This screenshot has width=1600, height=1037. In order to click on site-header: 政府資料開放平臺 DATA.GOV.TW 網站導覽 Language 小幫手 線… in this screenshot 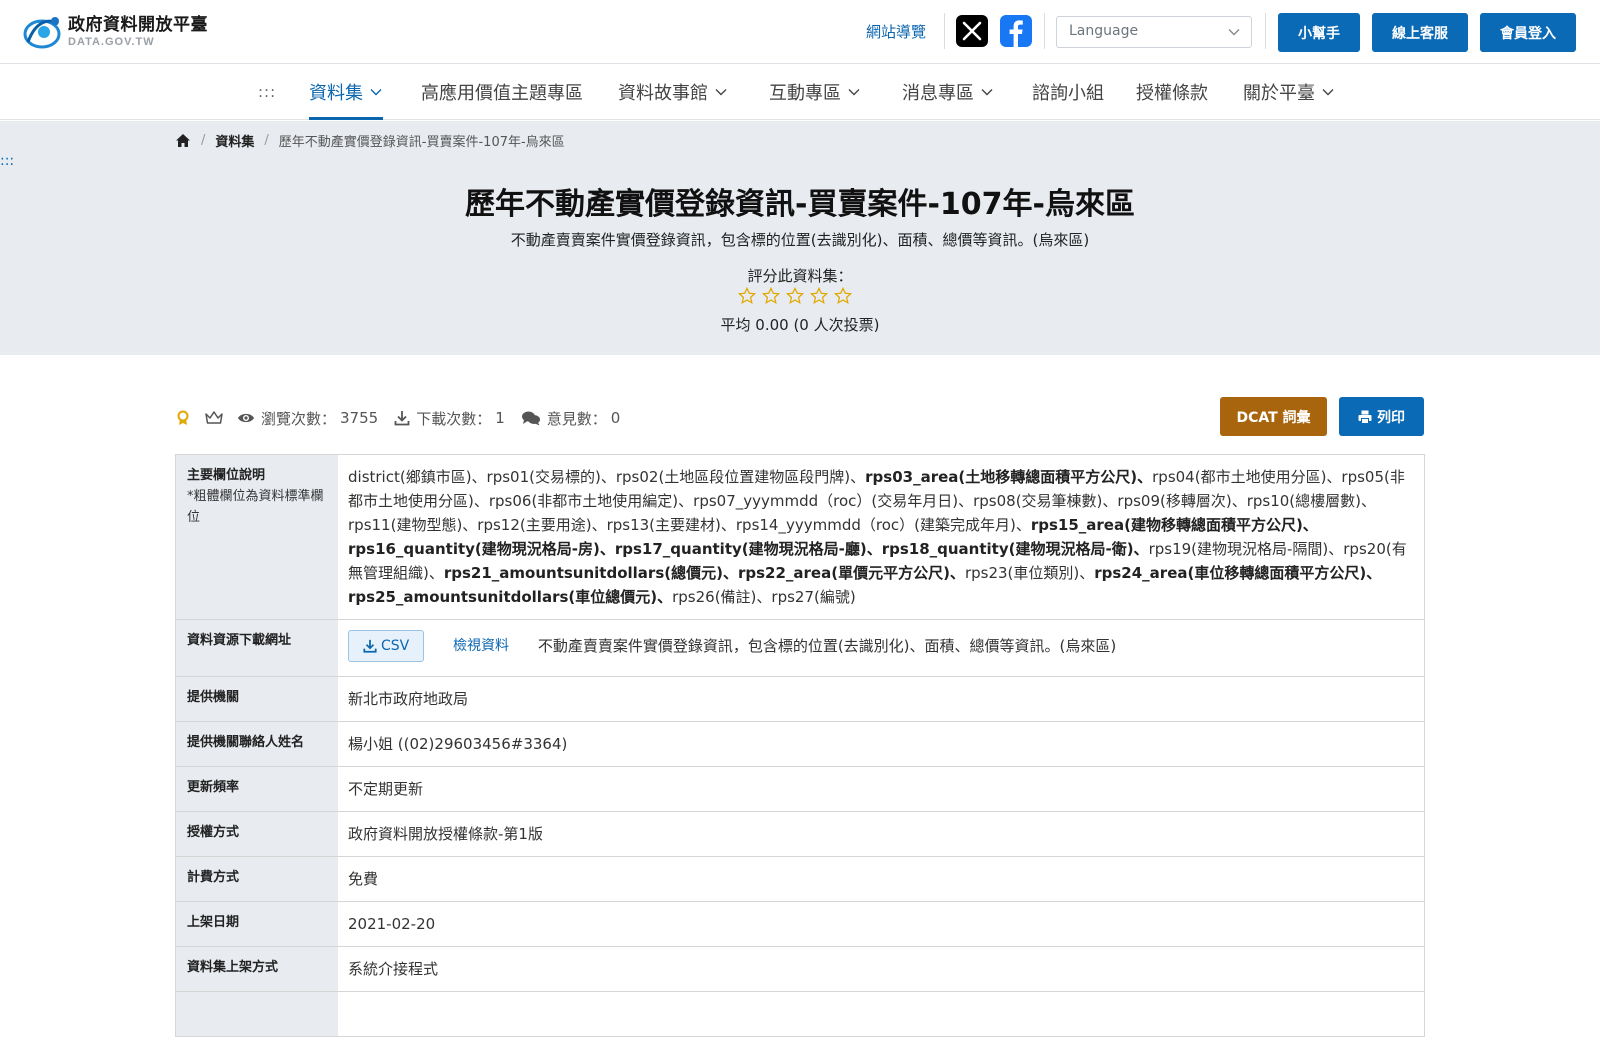, I will do `click(800, 32)`.